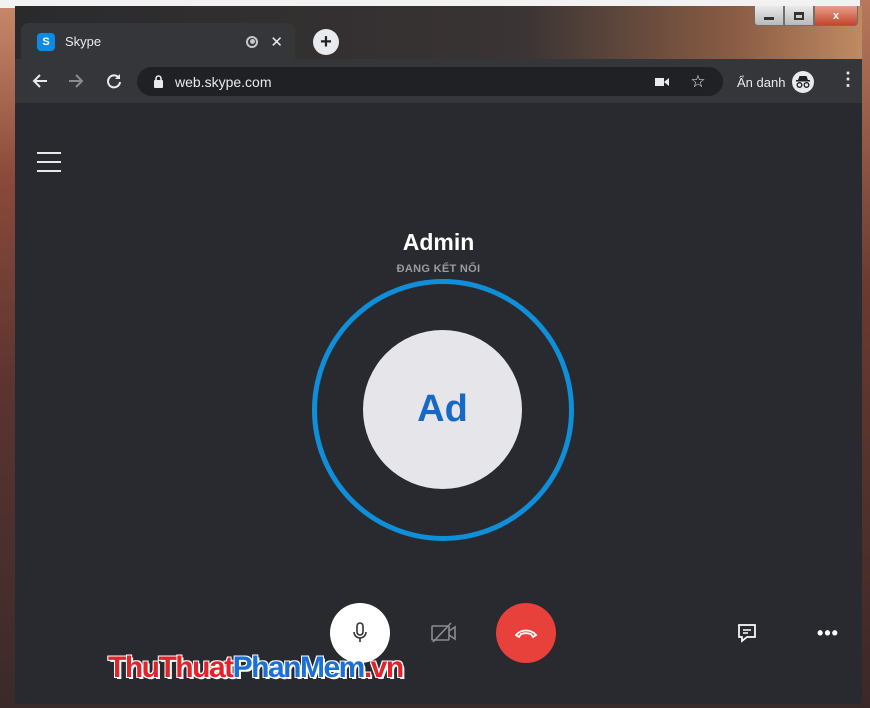  I want to click on watermark-part-3: .vn, so click(383, 667).